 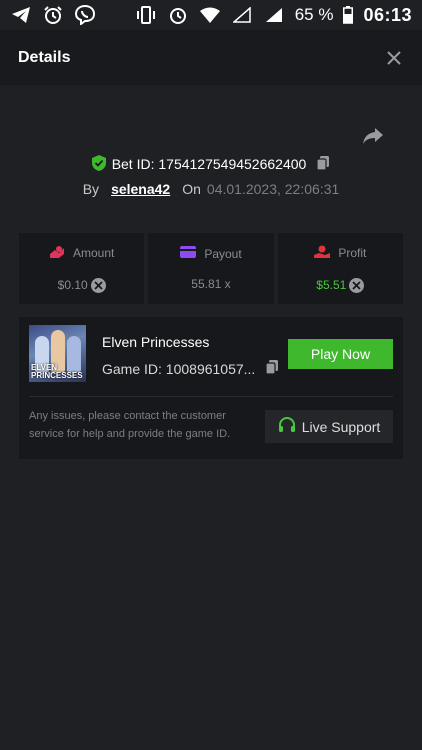 I want to click on bet-id: Bet ID: 1754127549452662400, so click(x=209, y=164).